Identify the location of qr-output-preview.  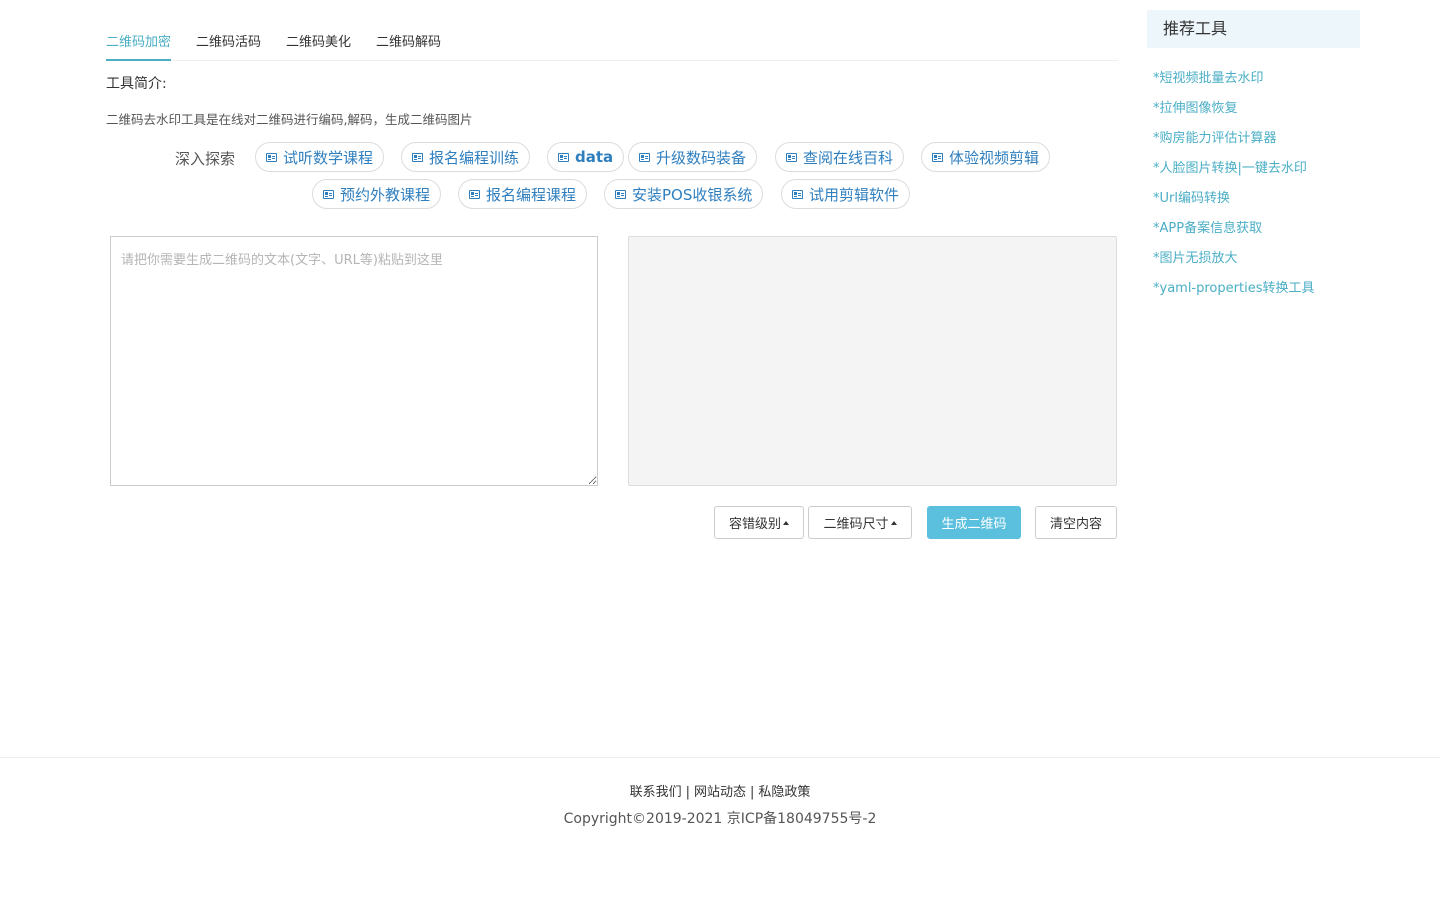
(872, 361).